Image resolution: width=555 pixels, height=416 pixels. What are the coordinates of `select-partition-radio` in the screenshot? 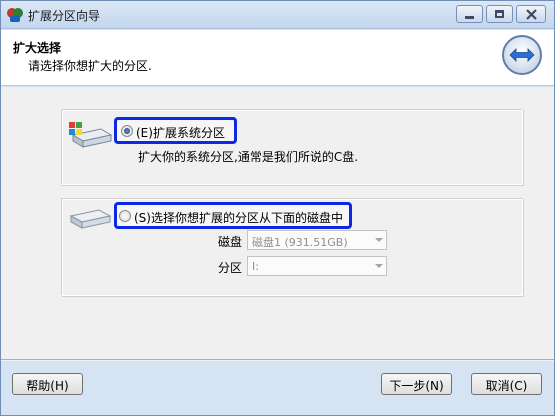 It's located at (125, 216).